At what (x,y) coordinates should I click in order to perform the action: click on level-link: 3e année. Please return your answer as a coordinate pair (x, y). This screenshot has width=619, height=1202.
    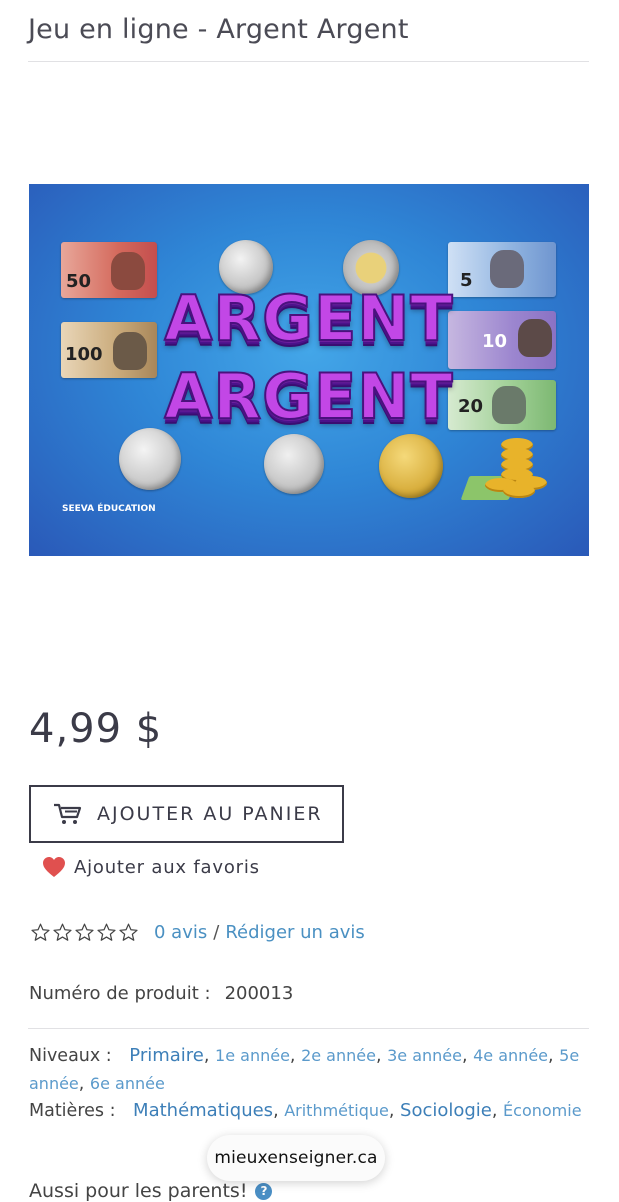
    Looking at the image, I should click on (424, 1055).